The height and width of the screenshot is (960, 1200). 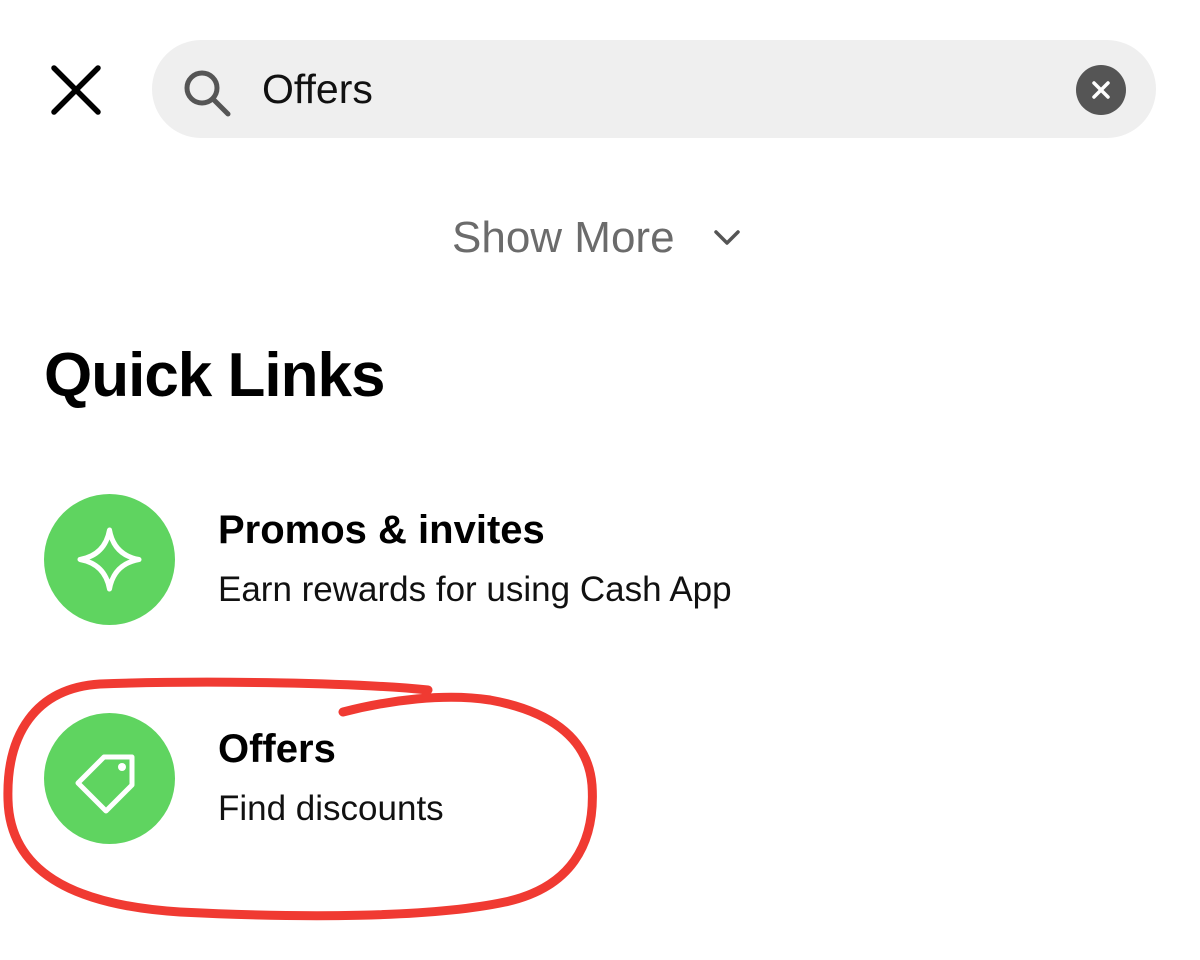 I want to click on quick-link-title: Offers, so click(x=277, y=749).